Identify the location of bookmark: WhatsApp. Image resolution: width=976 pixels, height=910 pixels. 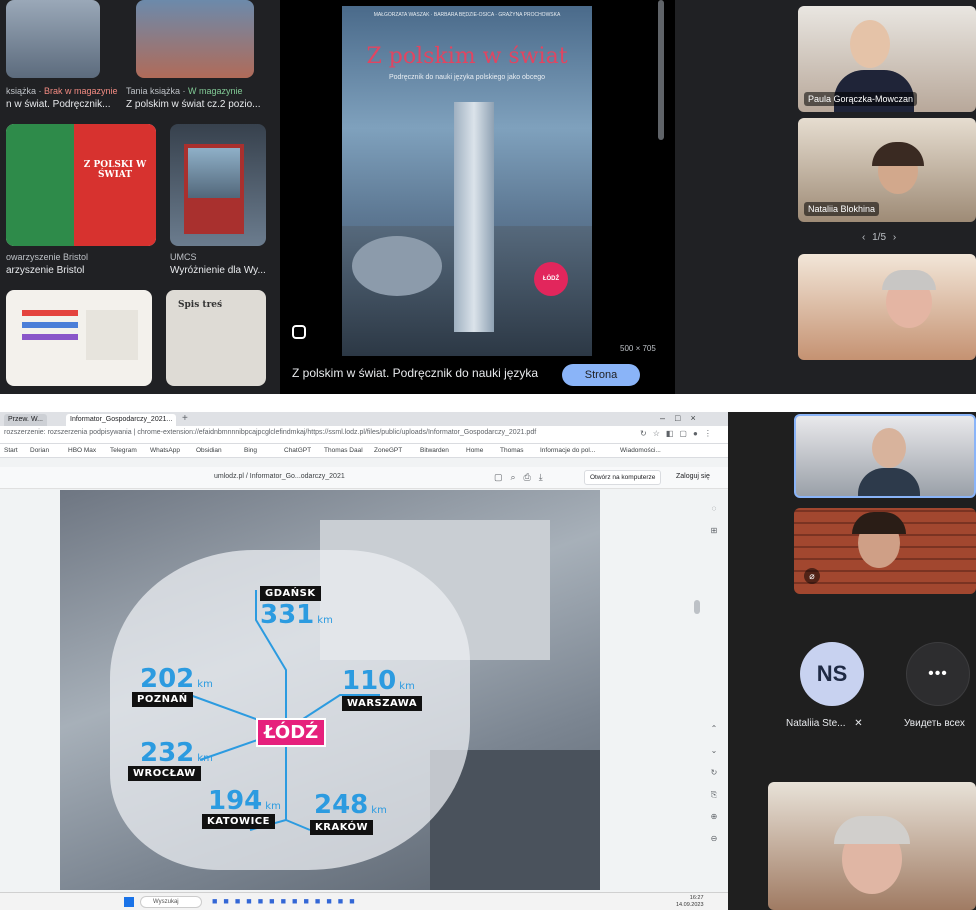
(165, 450).